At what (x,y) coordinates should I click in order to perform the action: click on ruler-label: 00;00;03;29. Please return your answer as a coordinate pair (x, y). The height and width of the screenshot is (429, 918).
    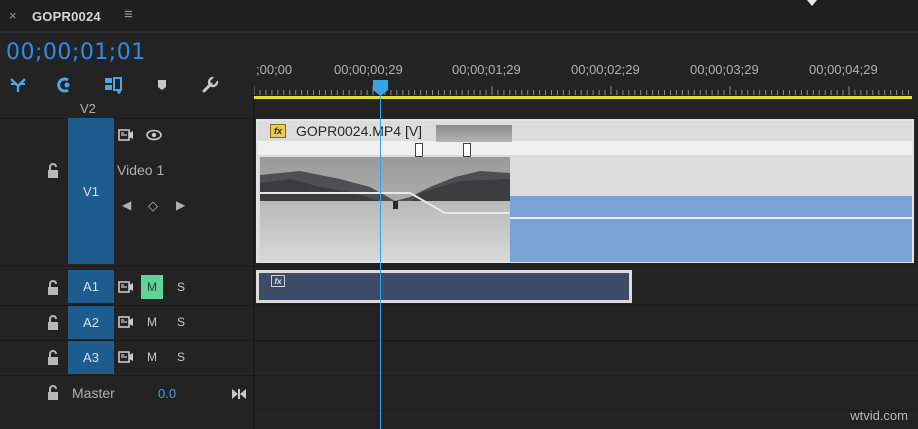
    Looking at the image, I should click on (724, 69).